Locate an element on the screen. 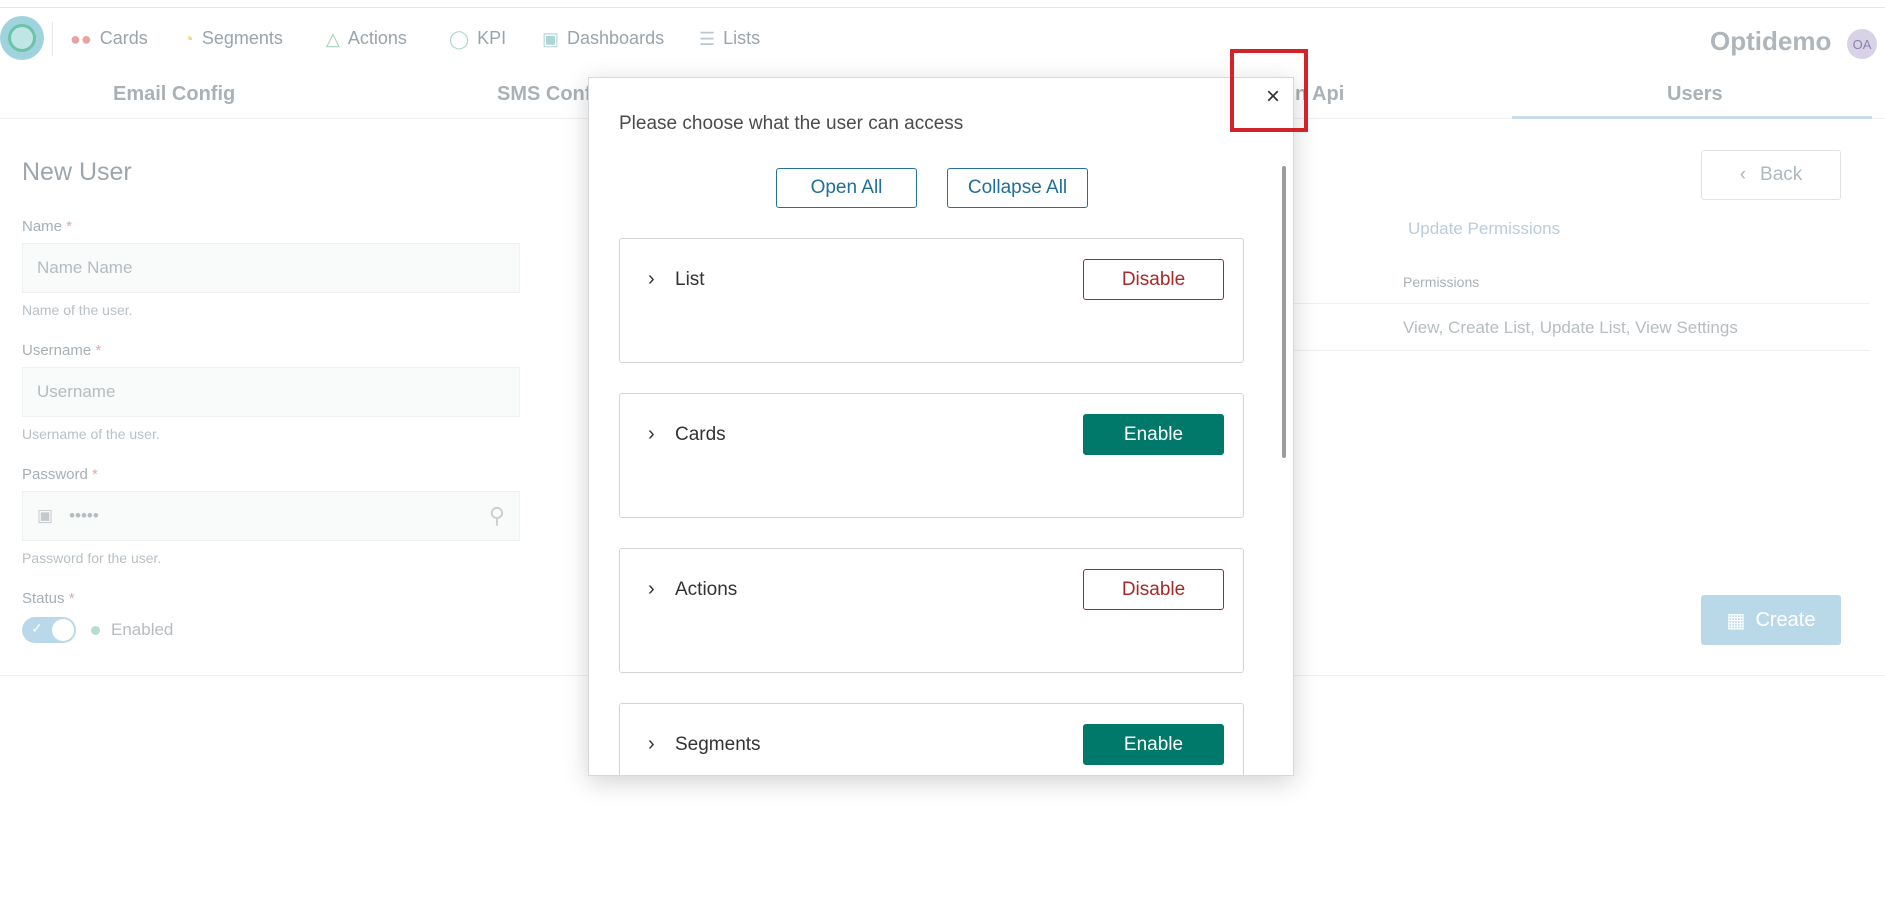 Image resolution: width=1885 pixels, height=917 pixels. username-help: Username of the user. is located at coordinates (91, 434).